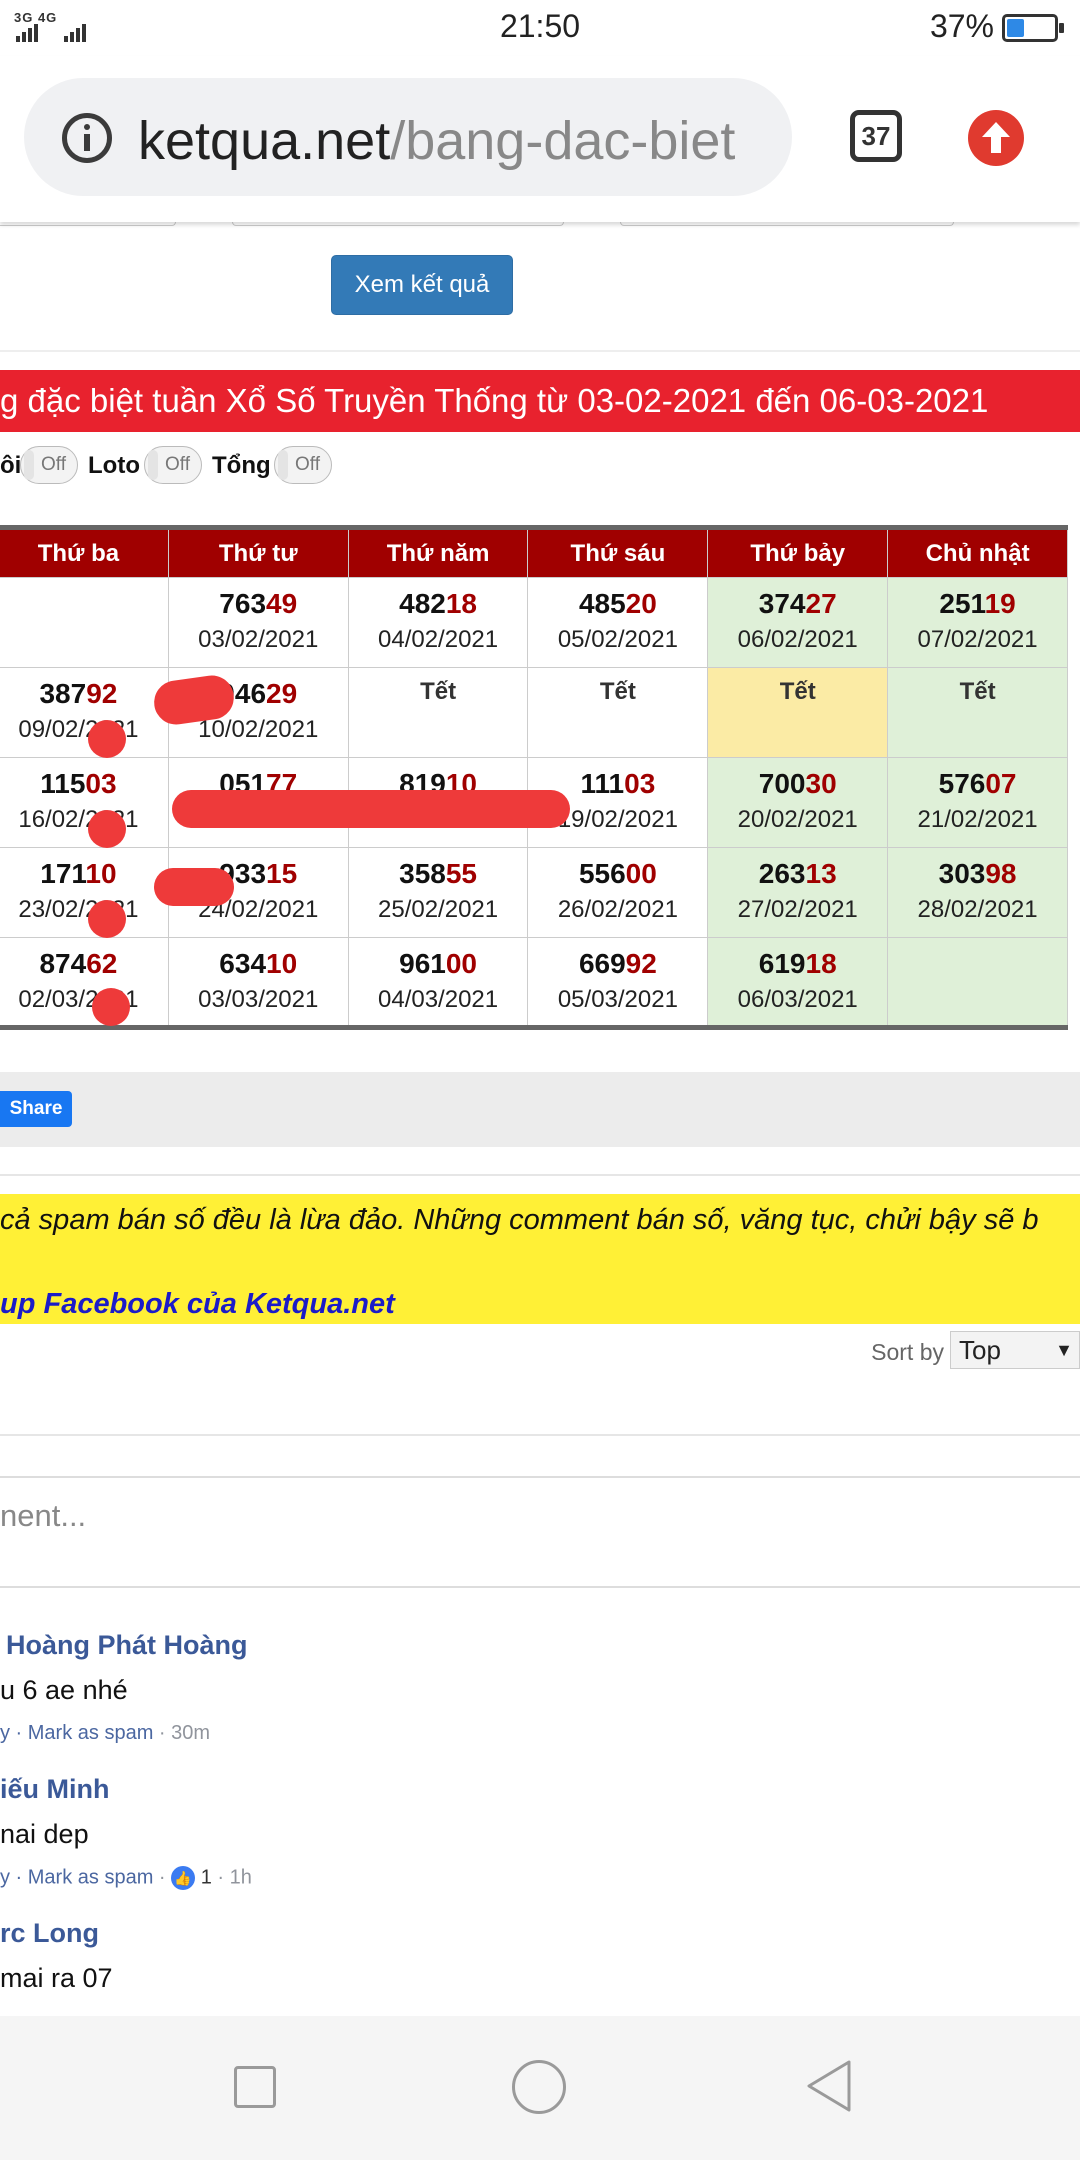 The height and width of the screenshot is (2160, 1080). I want to click on comment-author: rc Long, so click(540, 1933).